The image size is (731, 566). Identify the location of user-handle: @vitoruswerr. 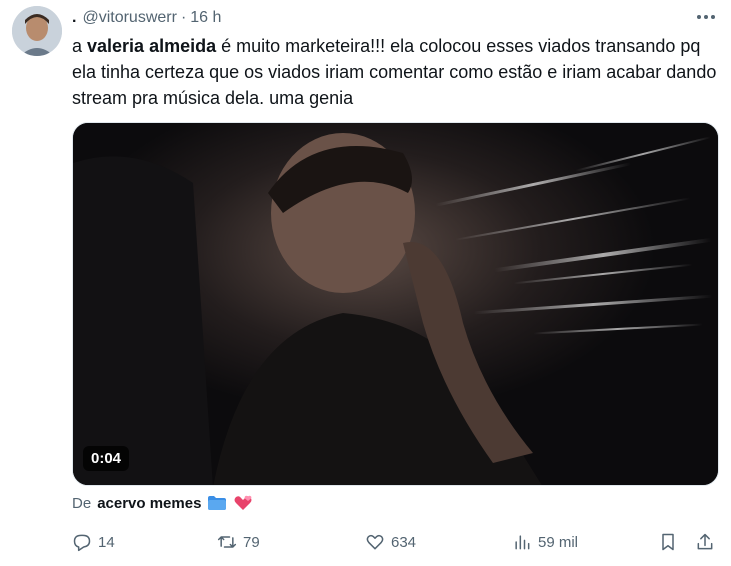
(129, 18).